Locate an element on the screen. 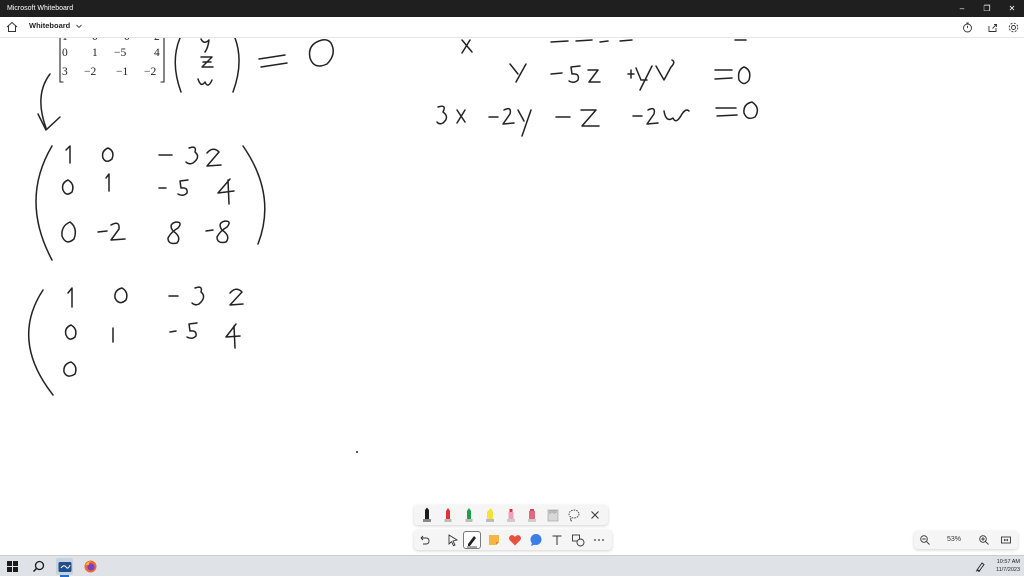 The image size is (1024, 577). green-pen-icon is located at coordinates (469, 515).